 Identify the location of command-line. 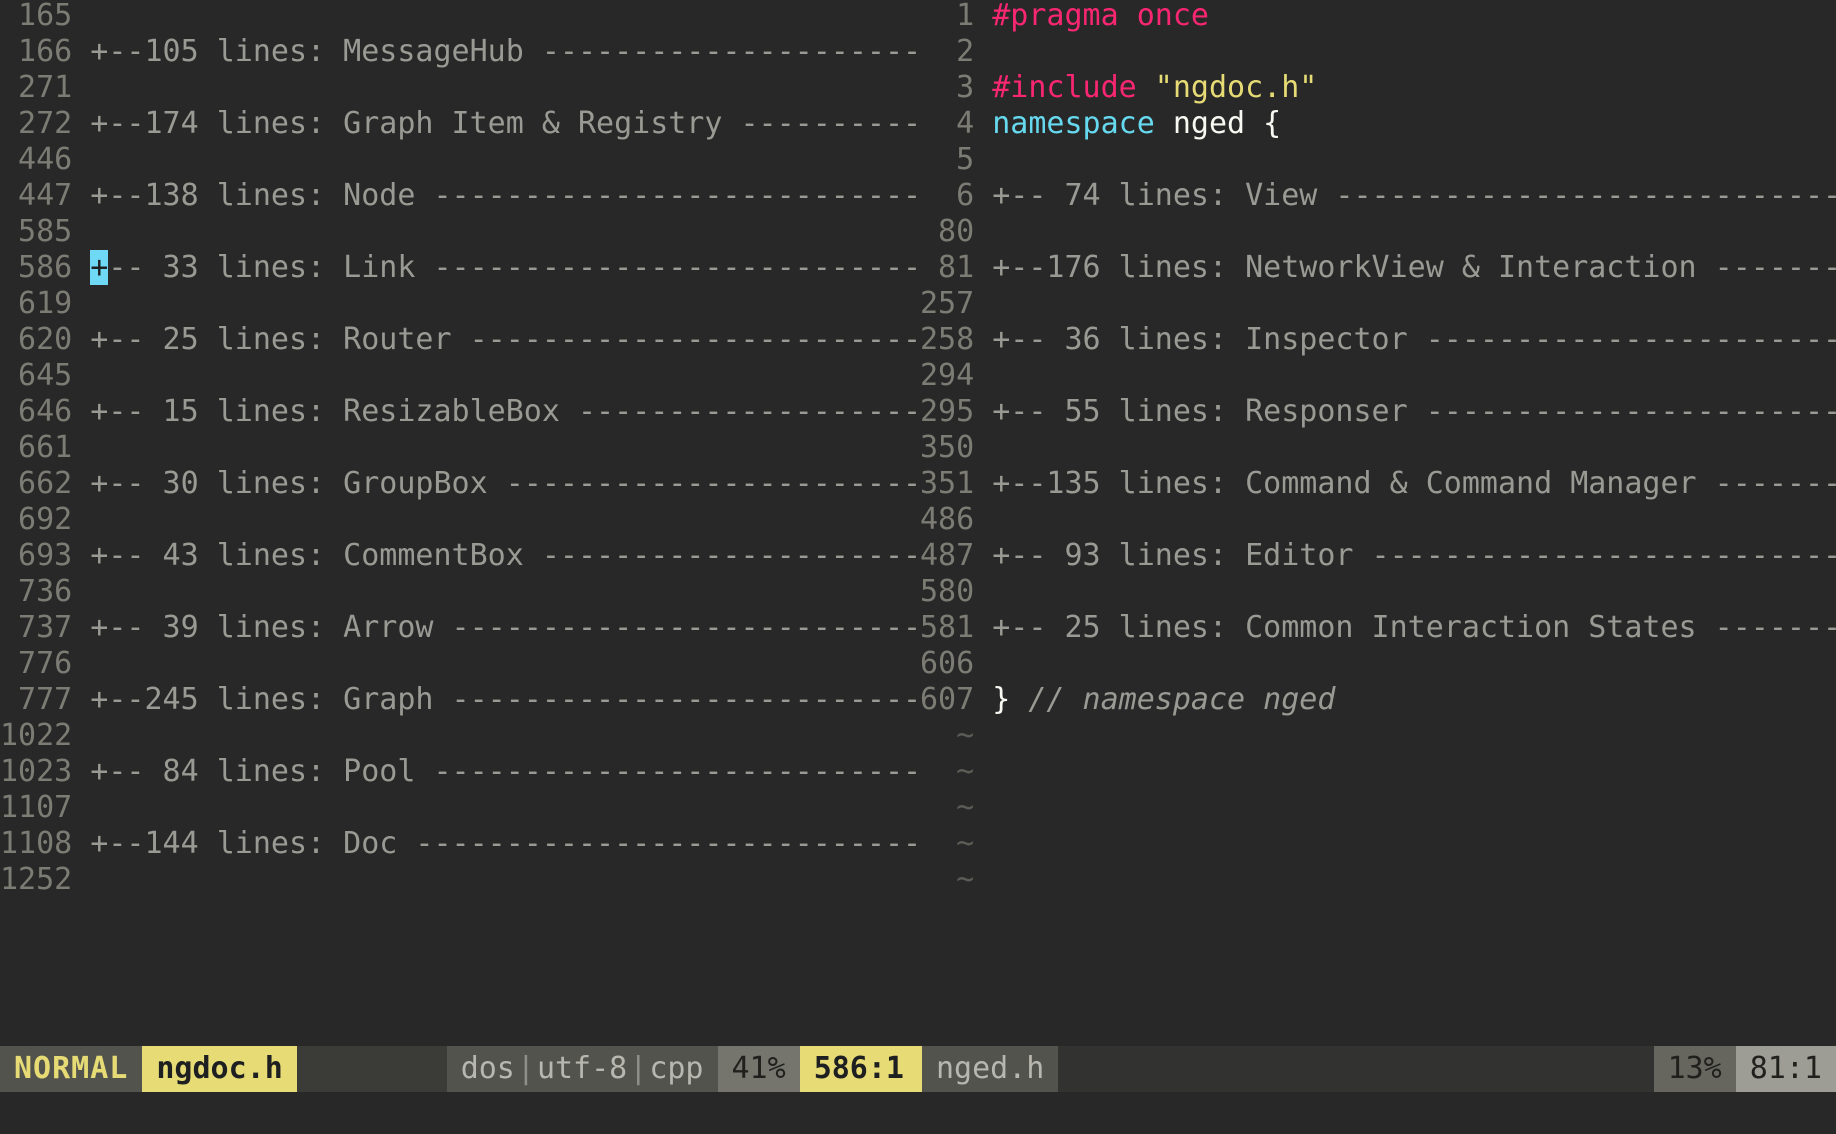
(918, 1113).